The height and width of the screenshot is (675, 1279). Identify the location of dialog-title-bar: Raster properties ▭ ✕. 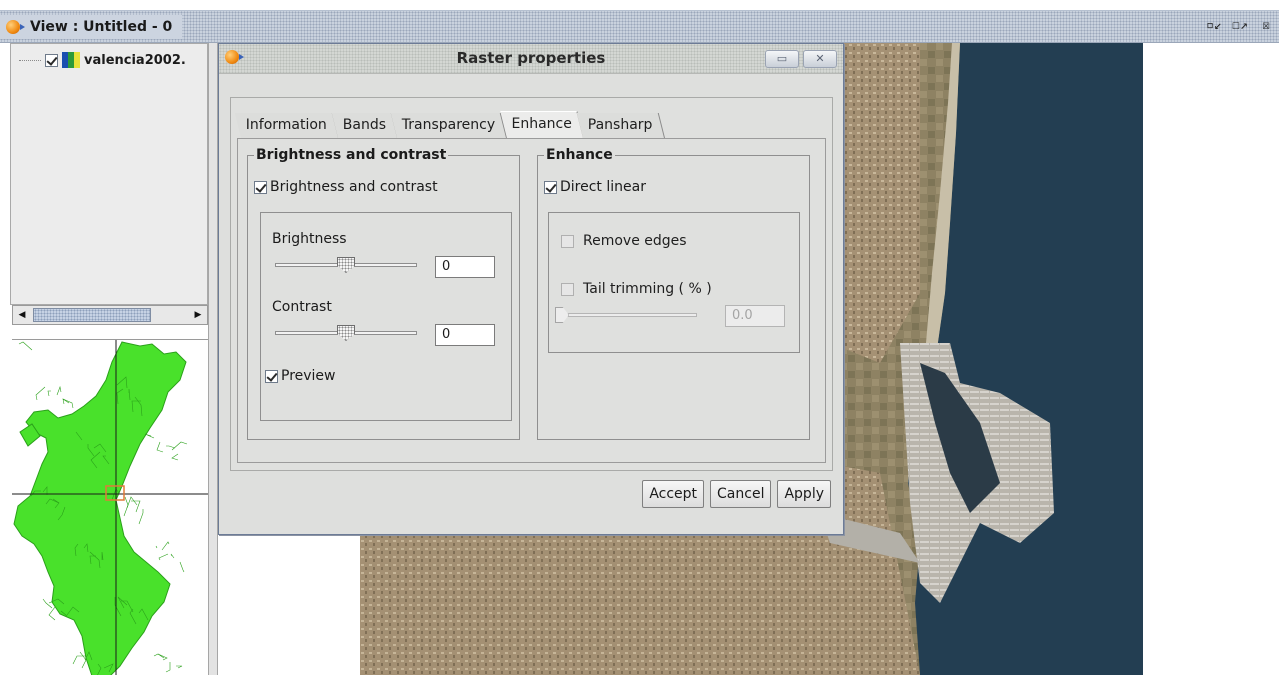
(531, 59).